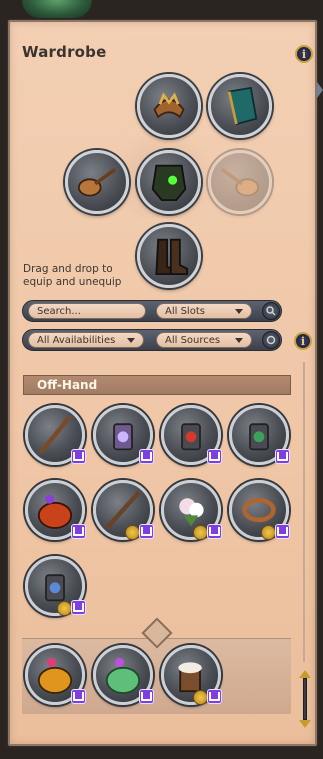 The height and width of the screenshot is (759, 323). I want to click on slot-main-hand, so click(97, 182).